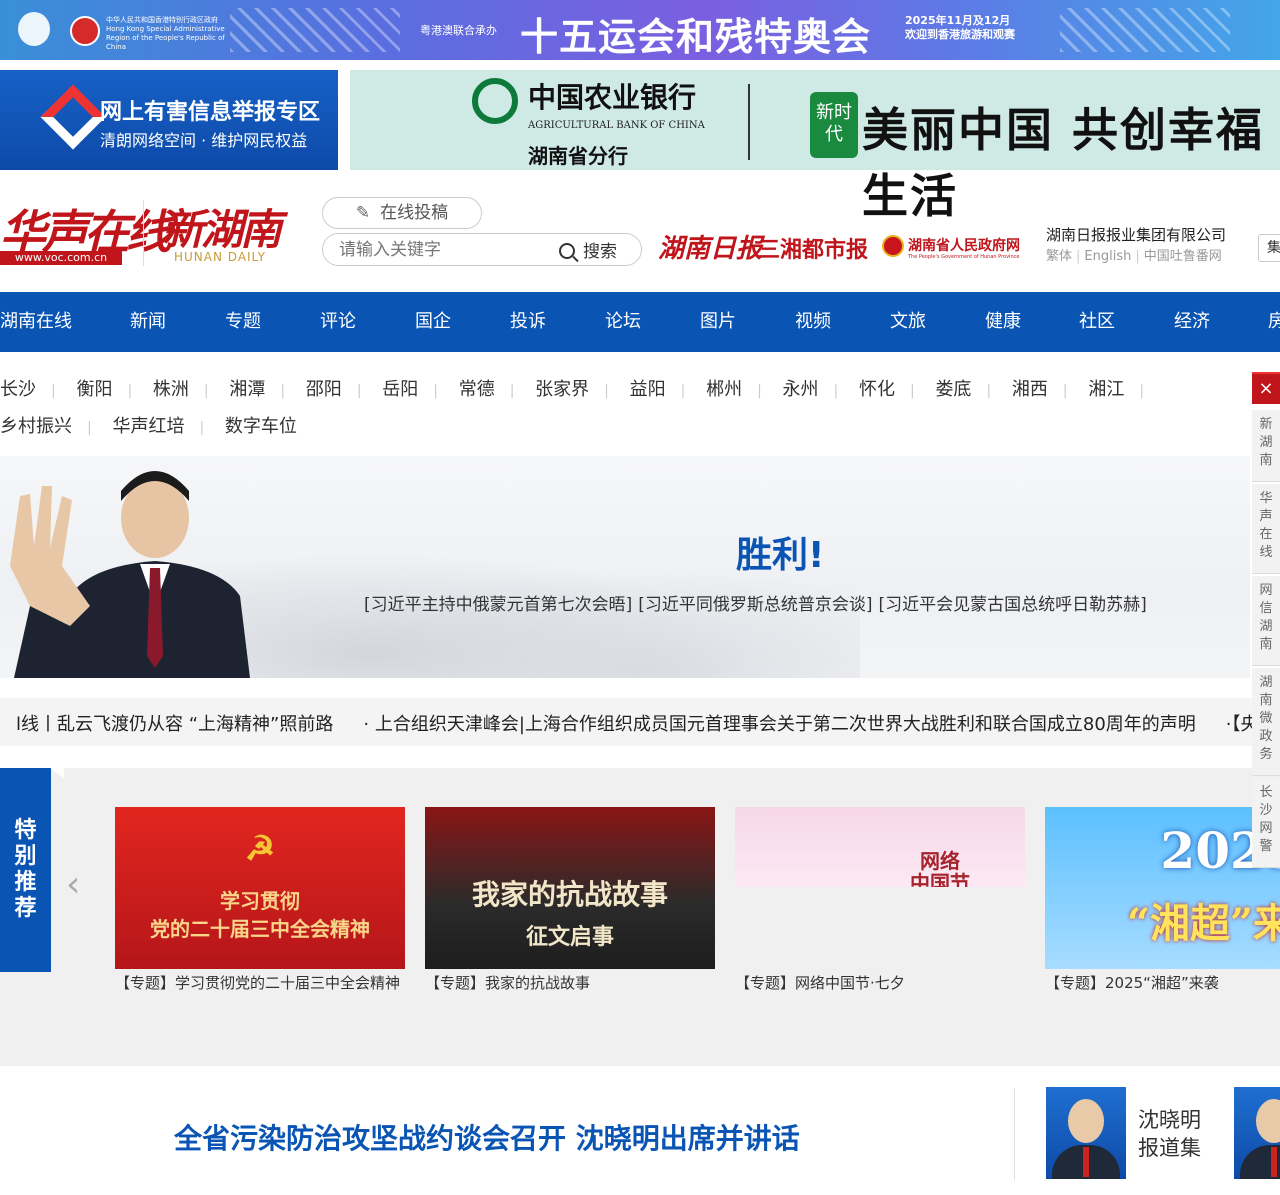 The width and height of the screenshot is (1280, 1195). I want to click on side-item-micro-gov: 湖南微政务, so click(1266, 722).